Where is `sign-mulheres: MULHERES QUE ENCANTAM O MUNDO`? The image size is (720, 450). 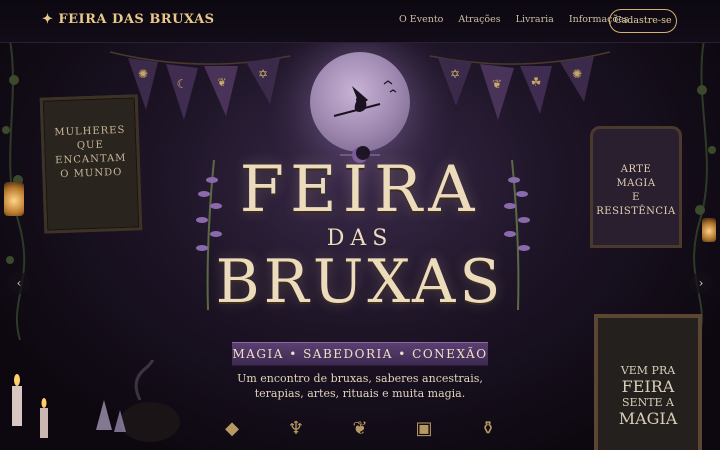
sign-mulheres: MULHERES QUE ENCANTAM O MUNDO is located at coordinates (91, 164).